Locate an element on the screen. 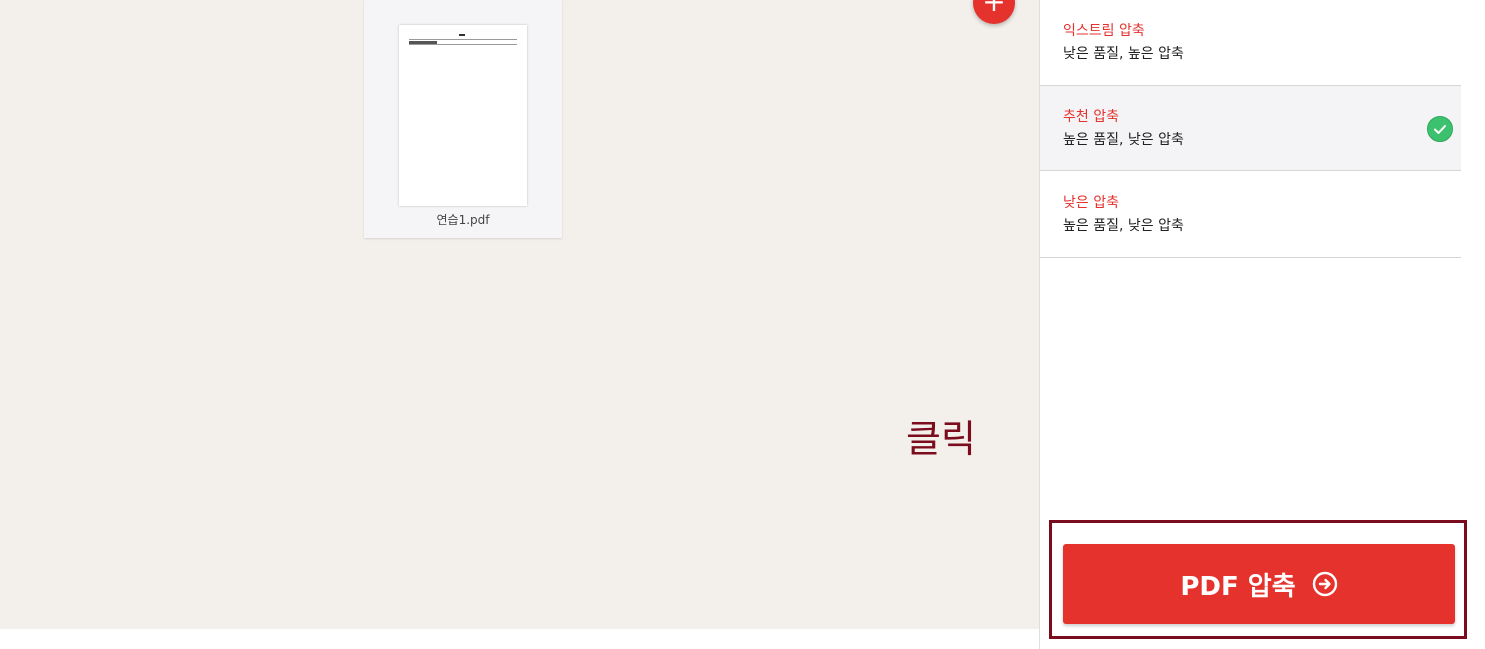  option-title: 낮은 압축 is located at coordinates (1091, 203).